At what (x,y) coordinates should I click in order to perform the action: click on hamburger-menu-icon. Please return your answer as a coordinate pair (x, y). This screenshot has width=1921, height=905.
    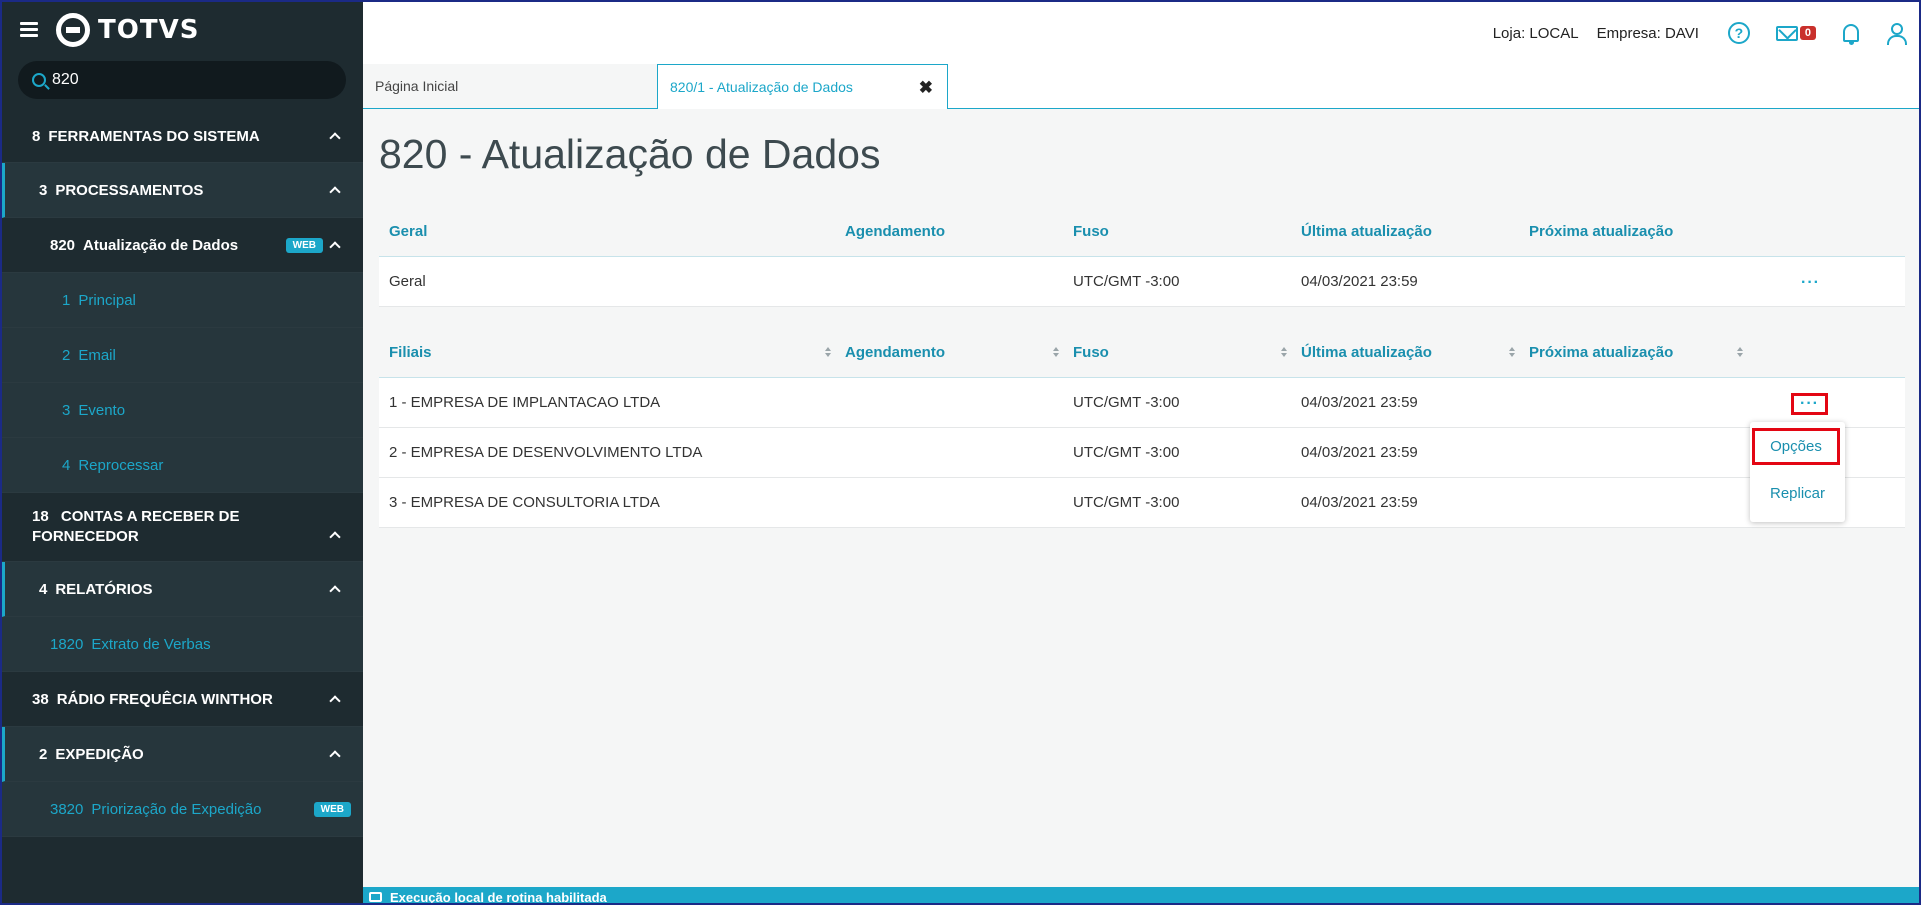
    Looking at the image, I should click on (29, 30).